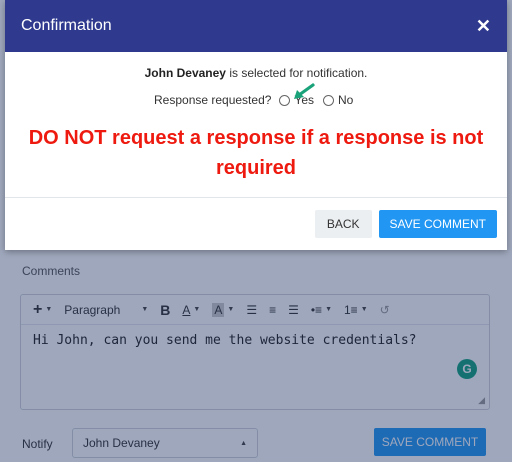 This screenshot has height=462, width=512. What do you see at coordinates (437, 224) in the screenshot?
I see `save-comment-button: SAVE COMMENT` at bounding box center [437, 224].